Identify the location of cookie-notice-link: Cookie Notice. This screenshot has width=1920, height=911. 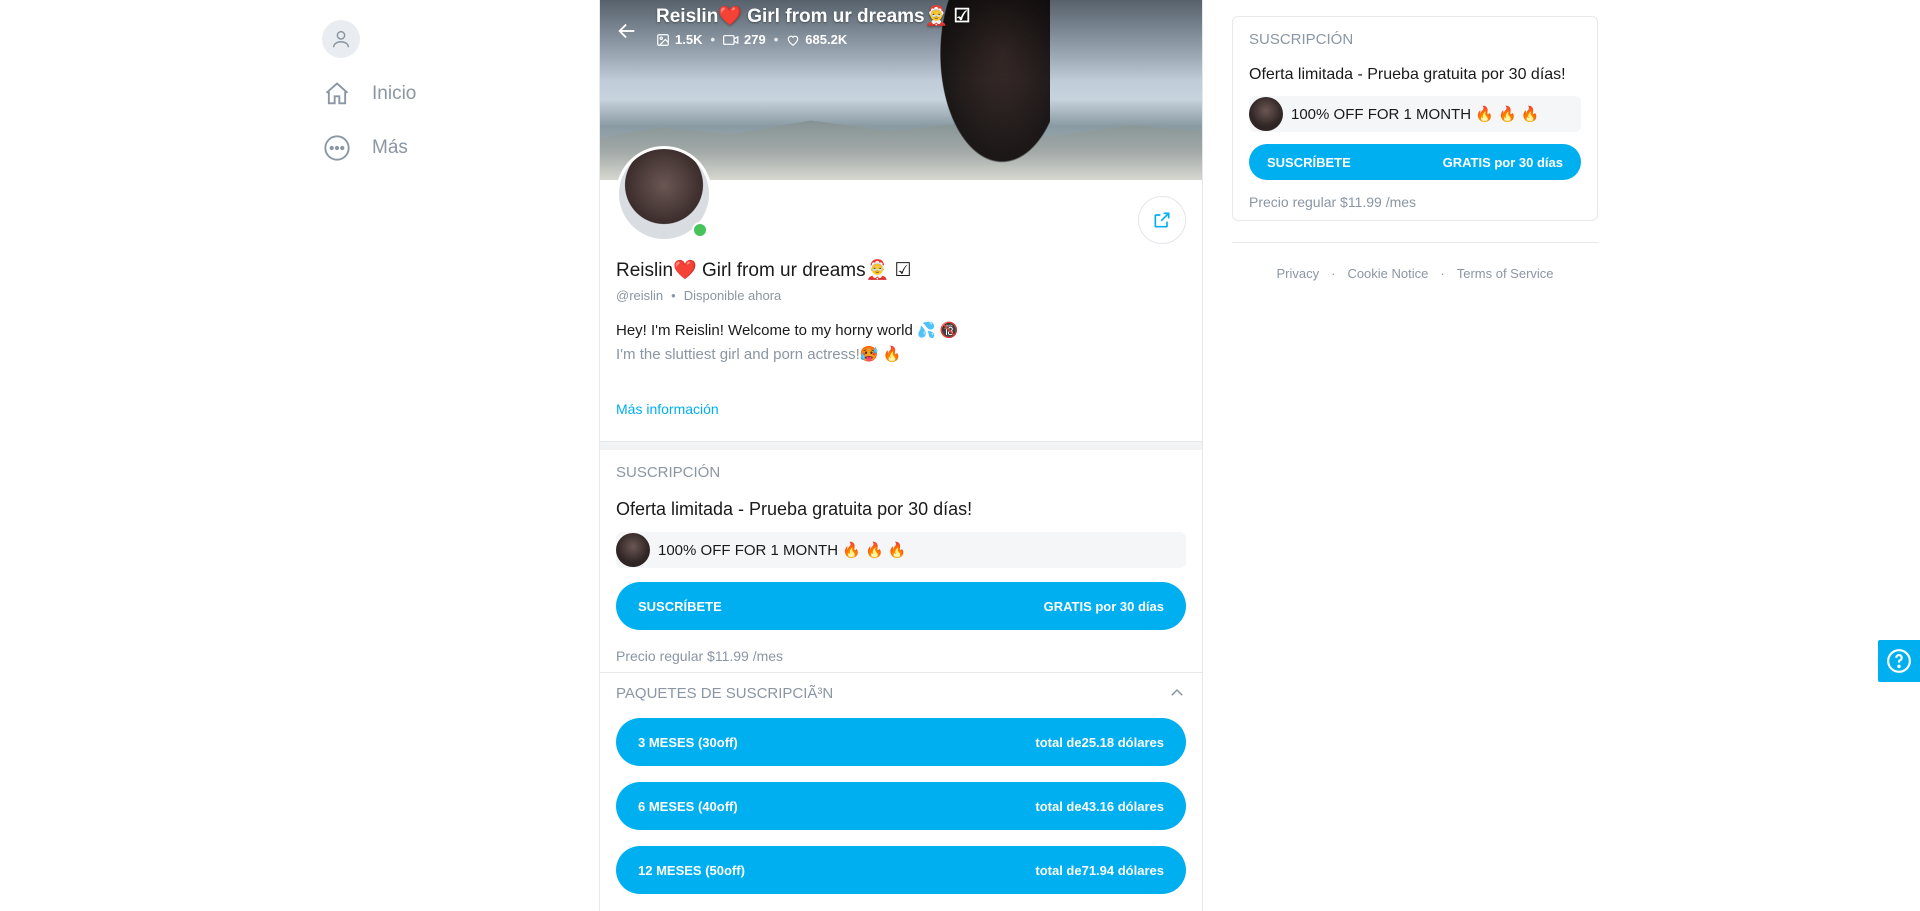
(1387, 273).